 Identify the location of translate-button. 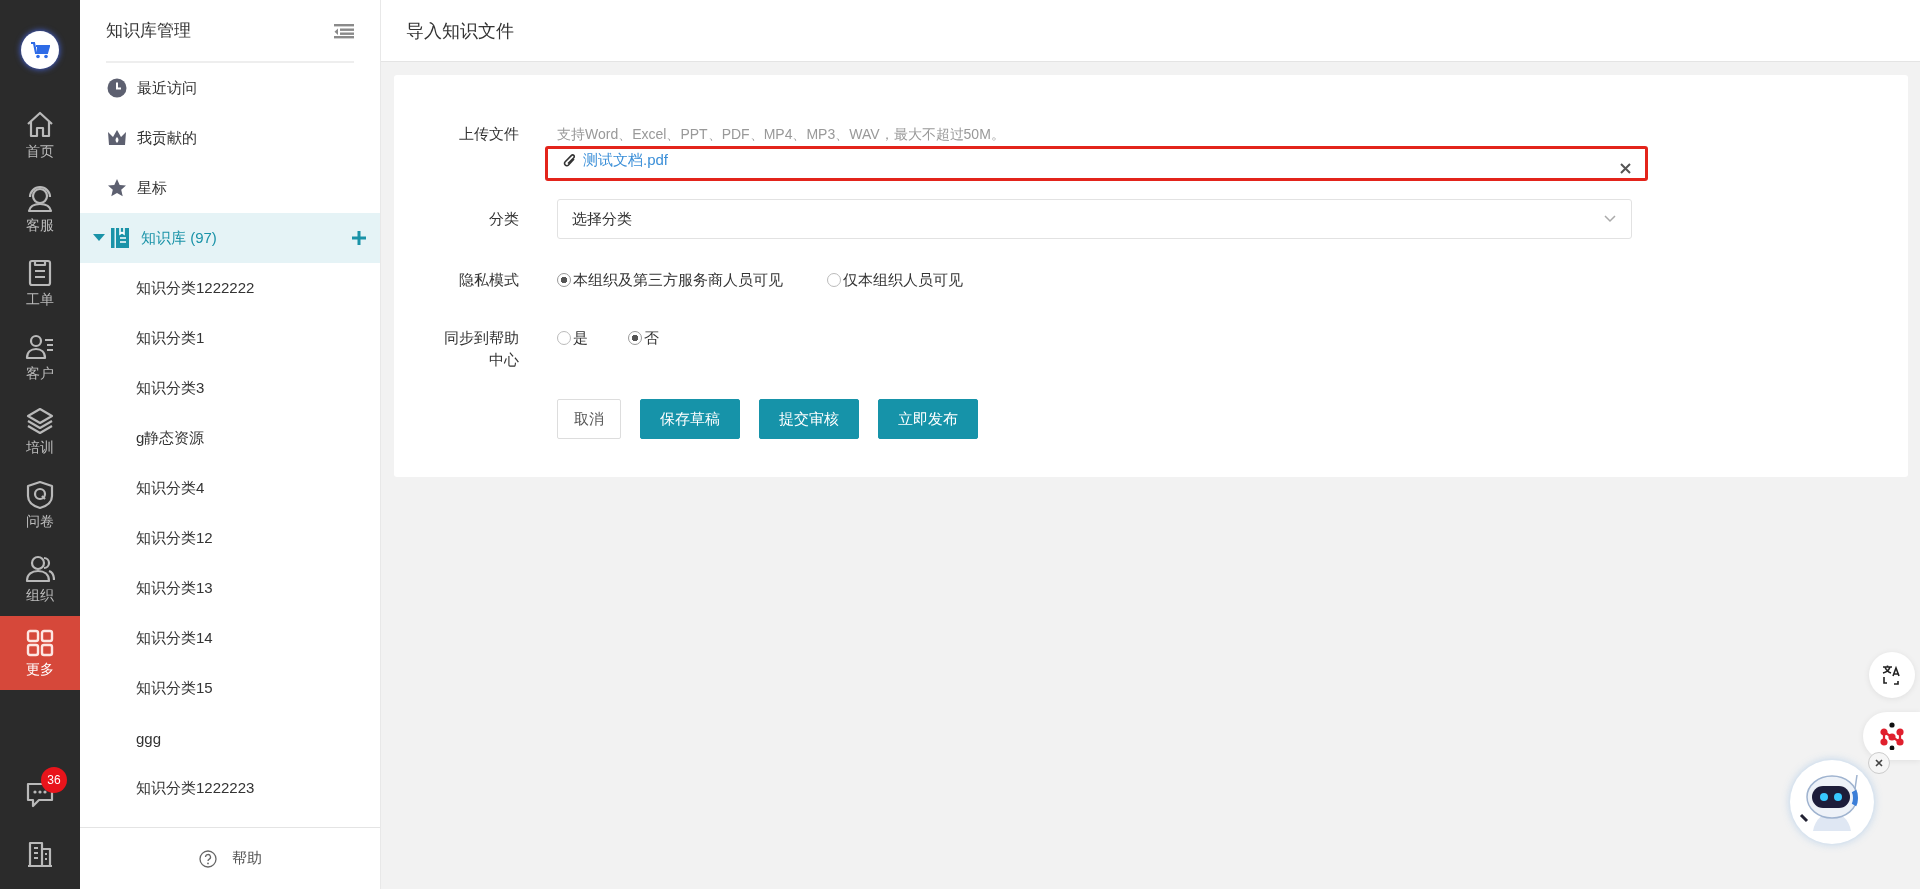
(1892, 675).